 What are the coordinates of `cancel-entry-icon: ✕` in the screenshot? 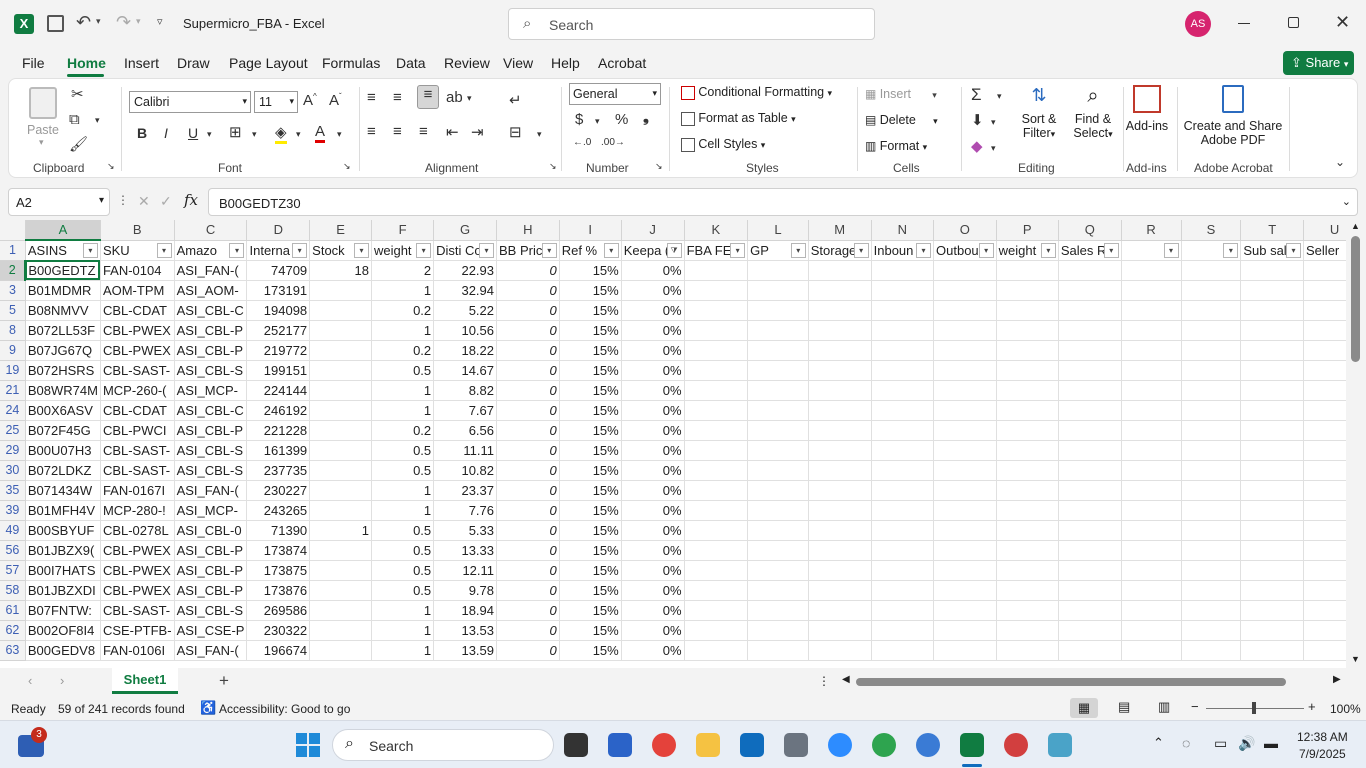 It's located at (144, 201).